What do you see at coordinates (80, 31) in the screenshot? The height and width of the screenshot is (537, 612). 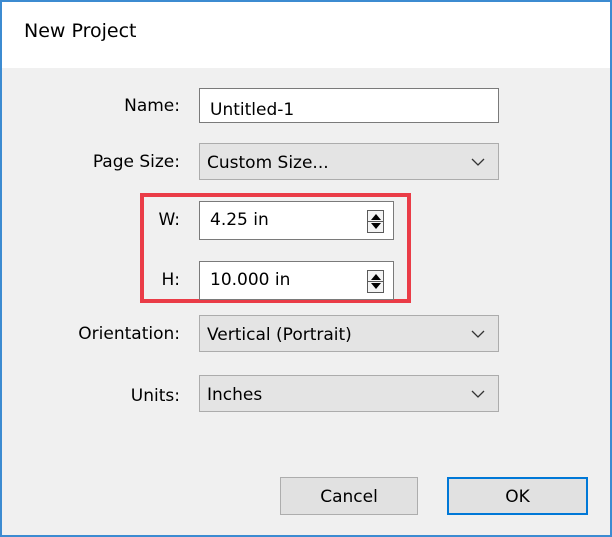 I see `dialog-title: New Project` at bounding box center [80, 31].